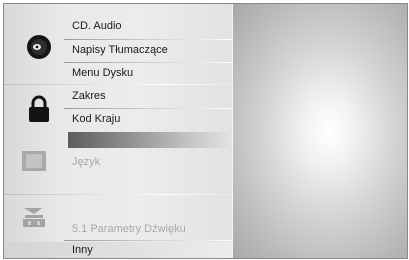 The image size is (409, 260). I want to click on disc-icon, so click(39, 49).